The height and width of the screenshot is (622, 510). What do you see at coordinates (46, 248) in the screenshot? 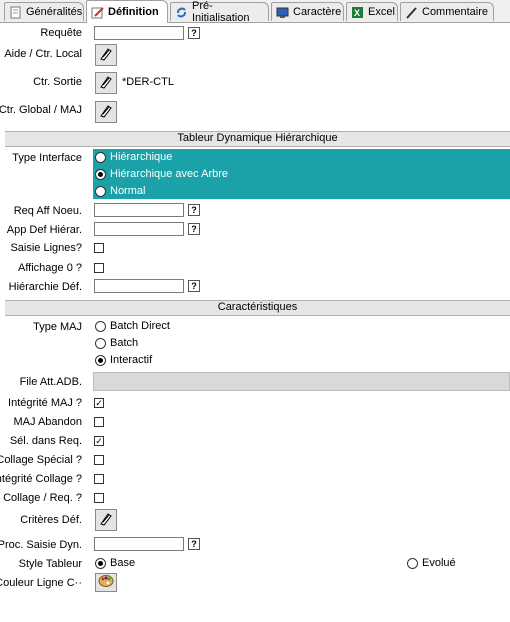
I see `saisie-lignes-label: Saisie Lignes?` at bounding box center [46, 248].